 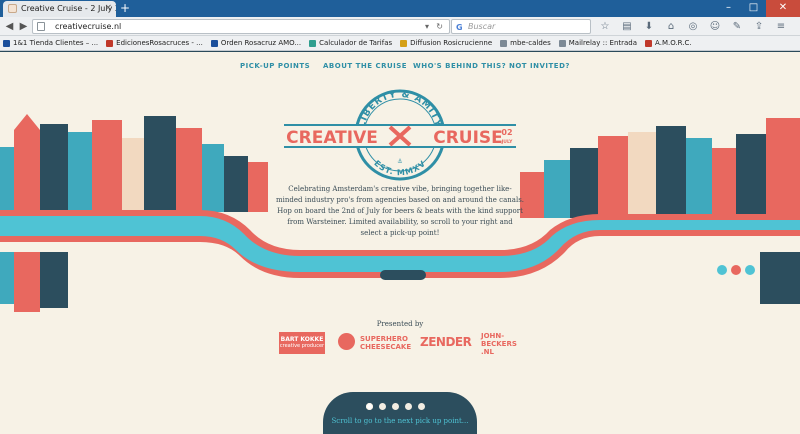 What do you see at coordinates (668, 43) in the screenshot?
I see `bookmark-item: A.M.O.R.C.` at bounding box center [668, 43].